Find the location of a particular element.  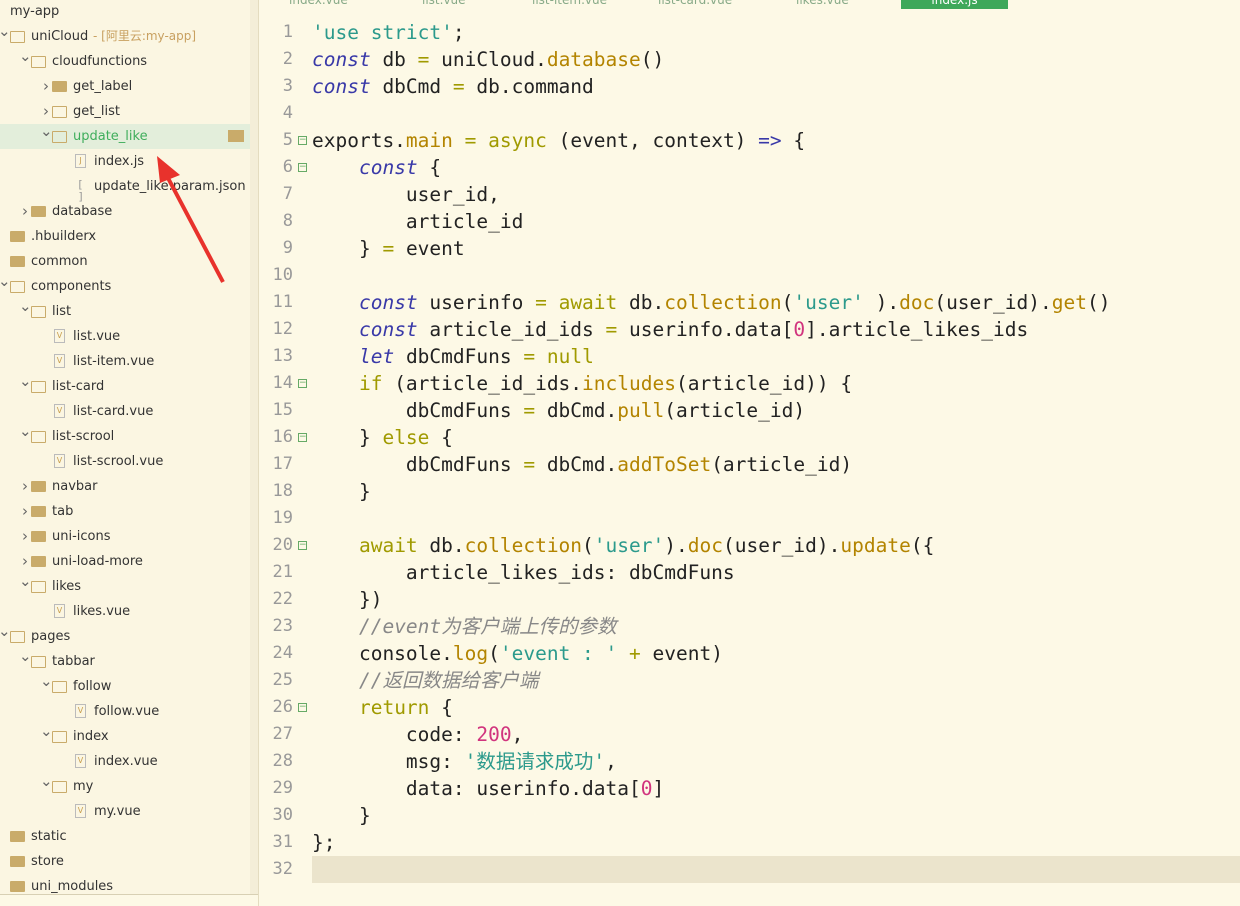

code-line: 1 'use strict'; is located at coordinates (749, 32).